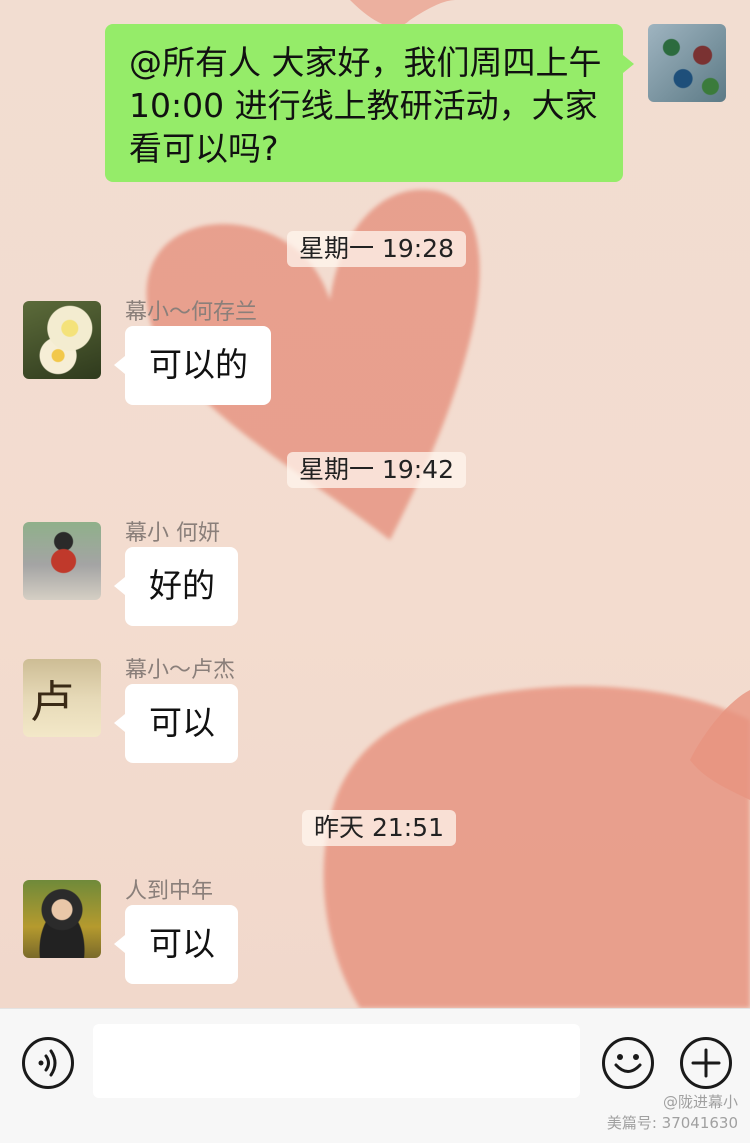  What do you see at coordinates (52, 702) in the screenshot?
I see `avatar-logo-char: 卢` at bounding box center [52, 702].